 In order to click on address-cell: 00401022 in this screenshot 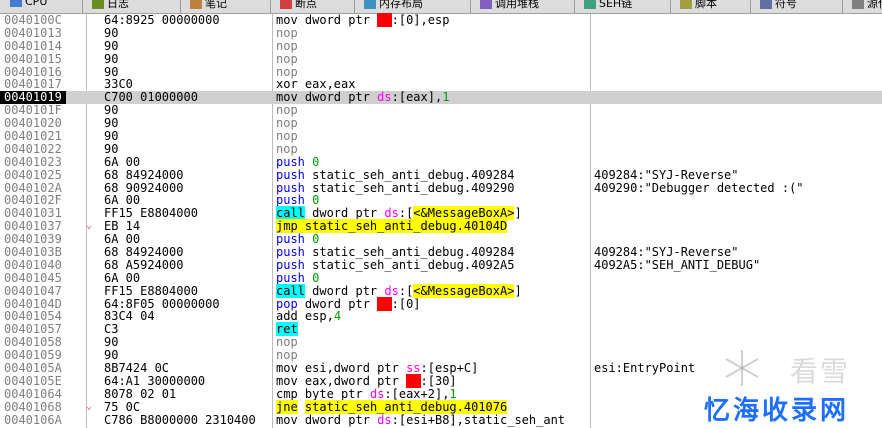, I will do `click(33, 148)`.